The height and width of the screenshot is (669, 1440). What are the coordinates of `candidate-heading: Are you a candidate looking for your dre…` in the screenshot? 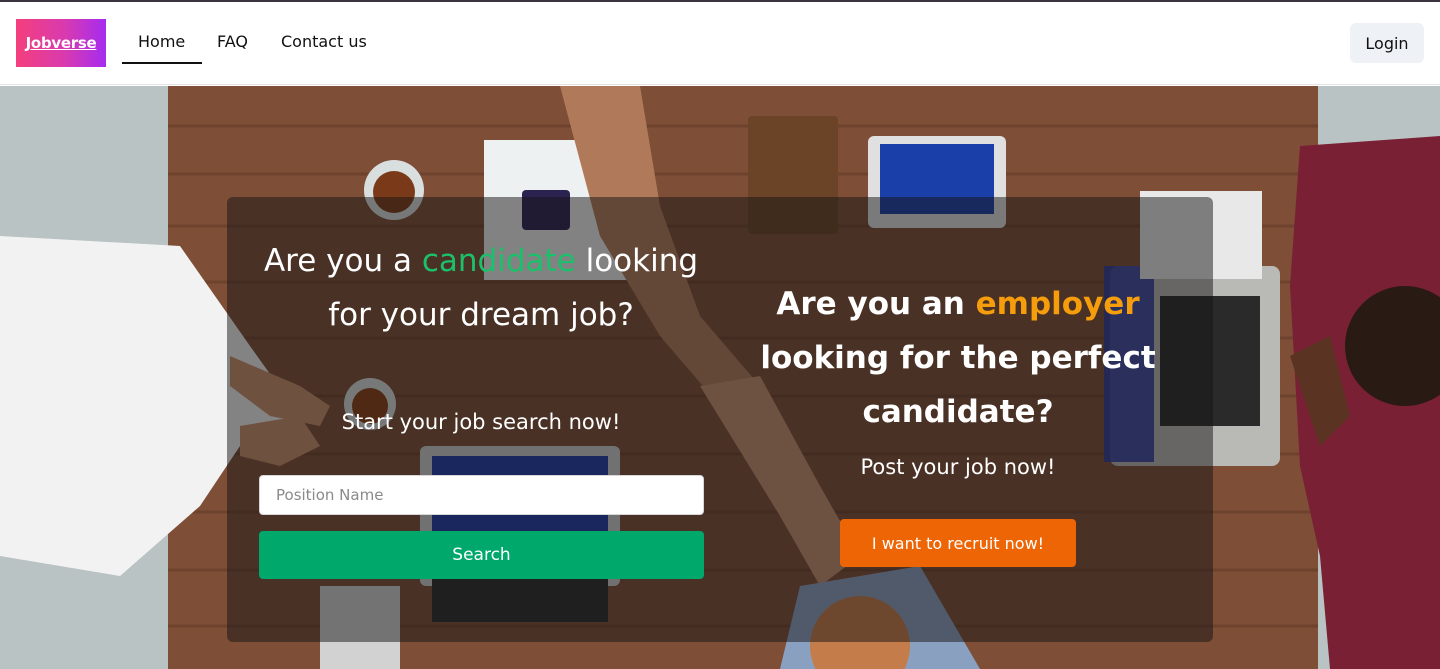 It's located at (481, 288).